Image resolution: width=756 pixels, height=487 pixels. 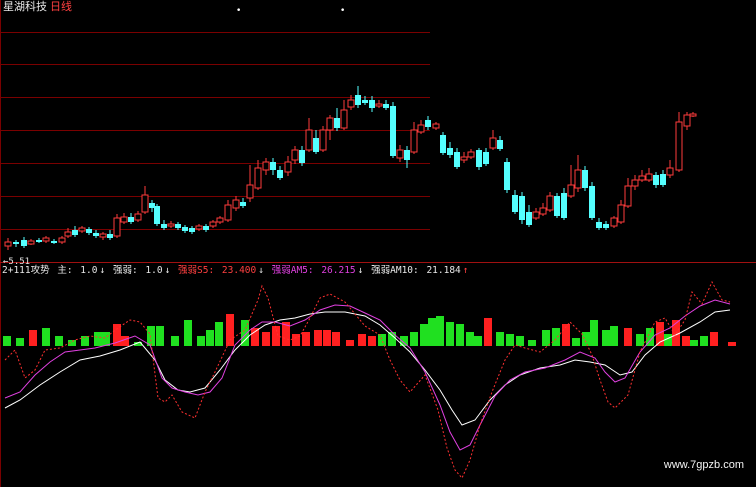 I want to click on watermark: www.7gpzb.com, so click(x=703, y=465).